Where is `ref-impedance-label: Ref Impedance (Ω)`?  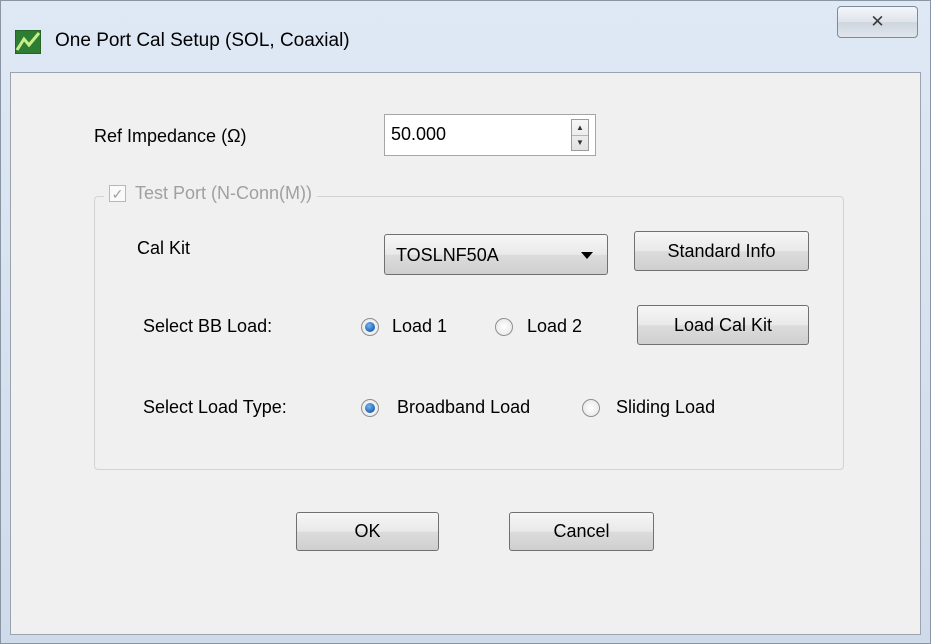 ref-impedance-label: Ref Impedance (Ω) is located at coordinates (170, 136).